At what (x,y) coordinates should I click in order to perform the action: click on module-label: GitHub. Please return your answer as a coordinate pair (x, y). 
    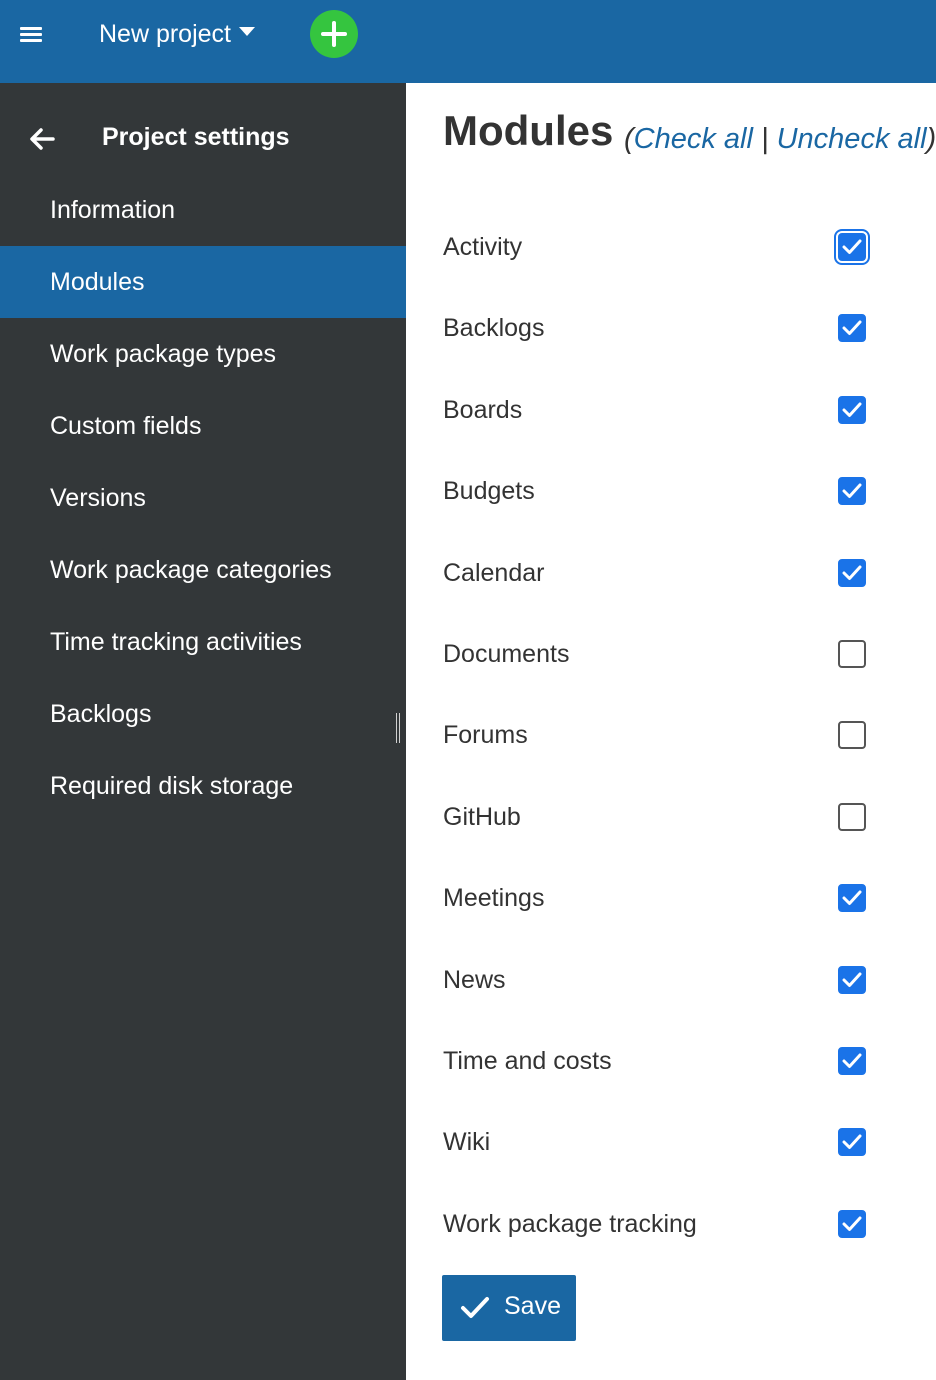
    Looking at the image, I should click on (482, 817).